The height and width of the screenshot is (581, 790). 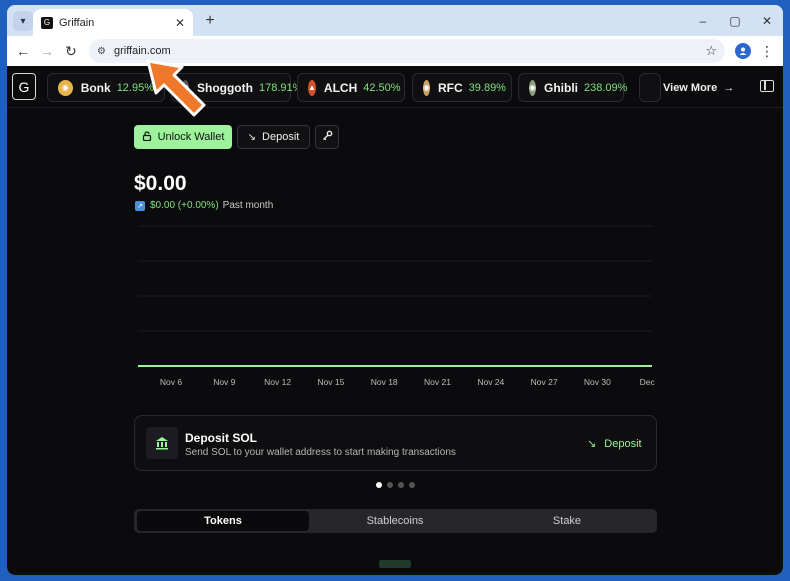 I want to click on tab-search-icon: ▾, so click(x=23, y=21).